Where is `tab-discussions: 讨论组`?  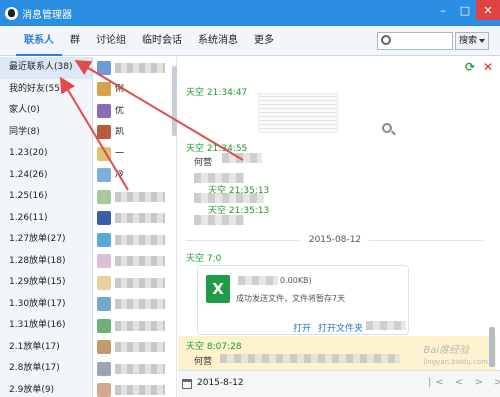
tab-discussions: 讨论组 is located at coordinates (111, 41).